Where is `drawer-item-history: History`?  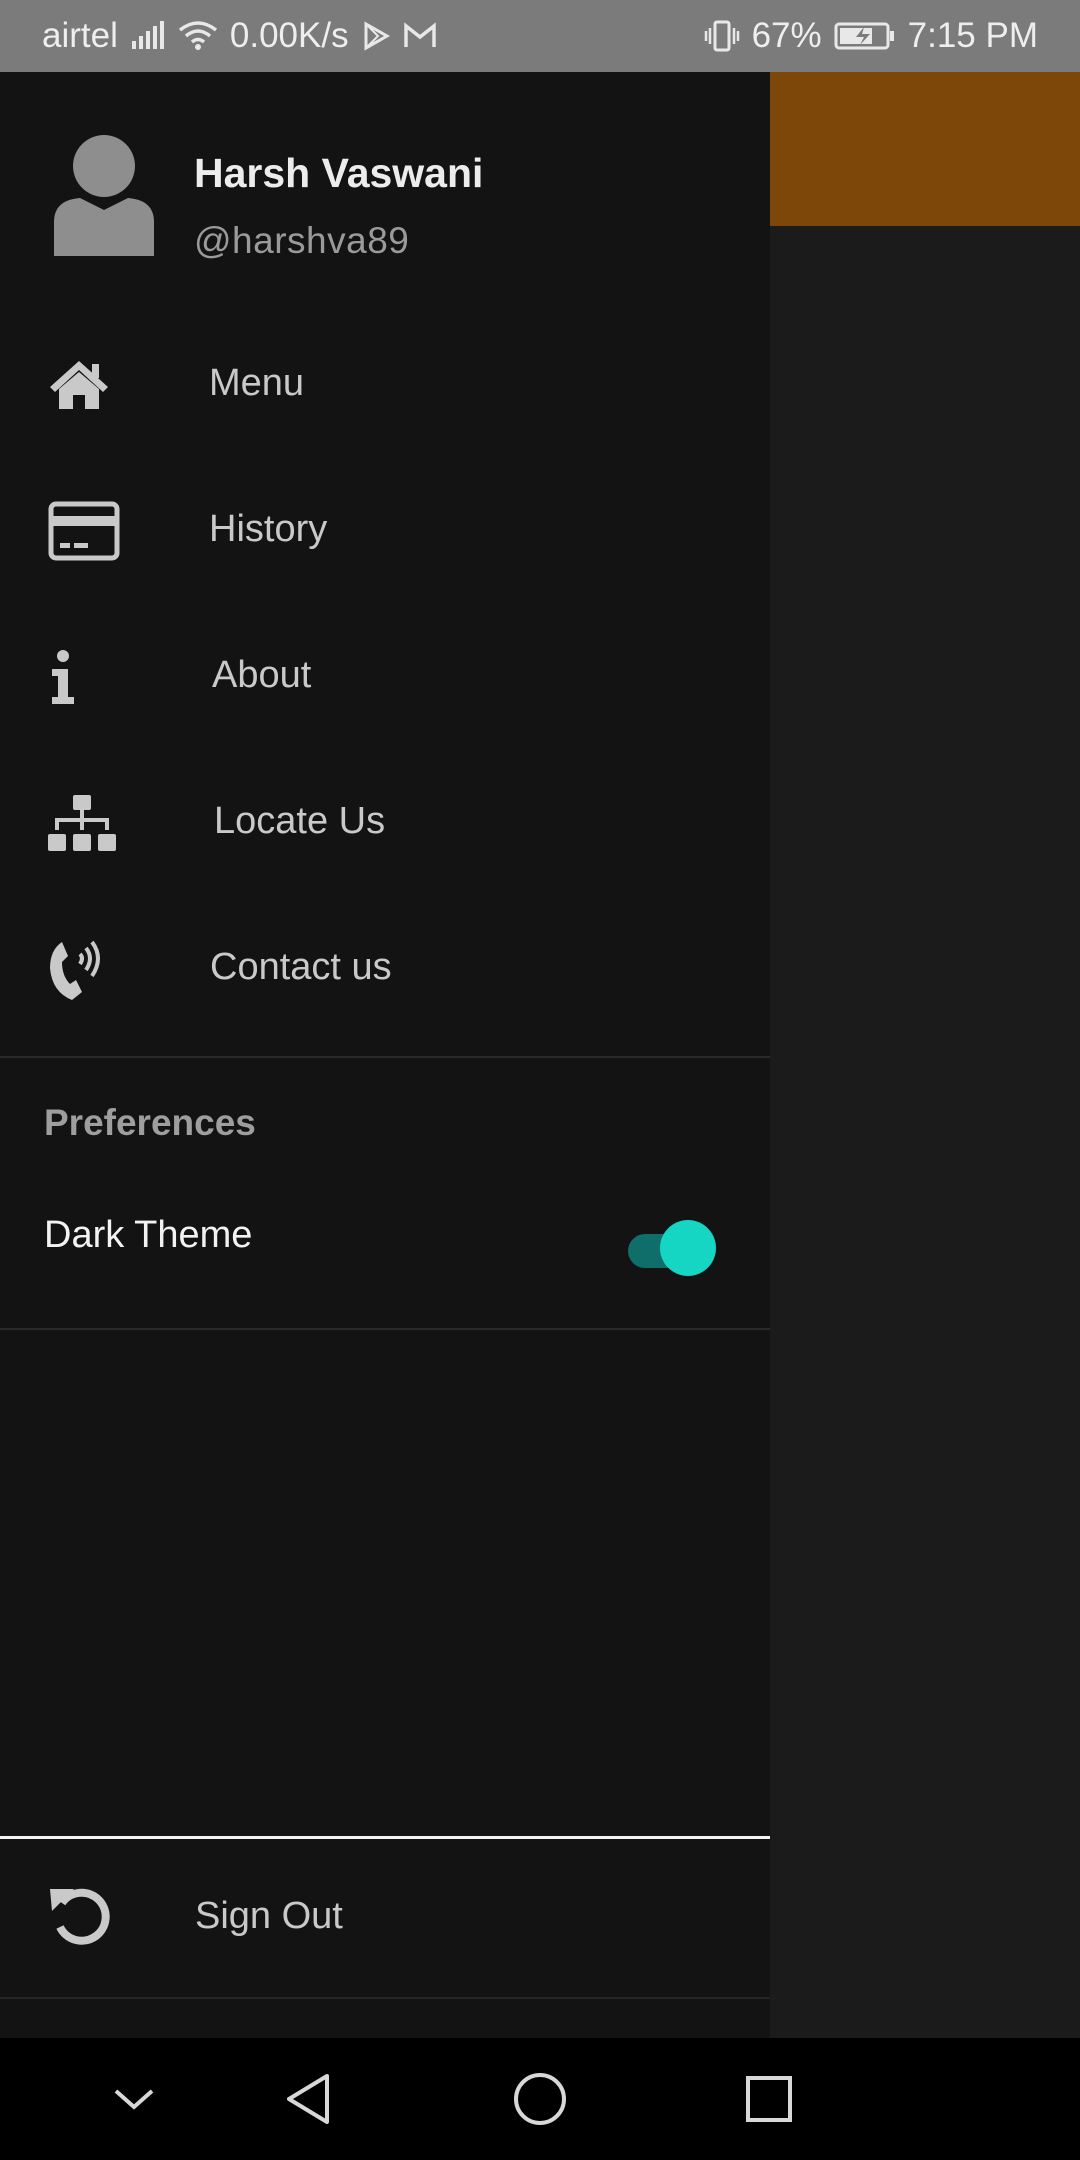
drawer-item-history: History is located at coordinates (385, 531).